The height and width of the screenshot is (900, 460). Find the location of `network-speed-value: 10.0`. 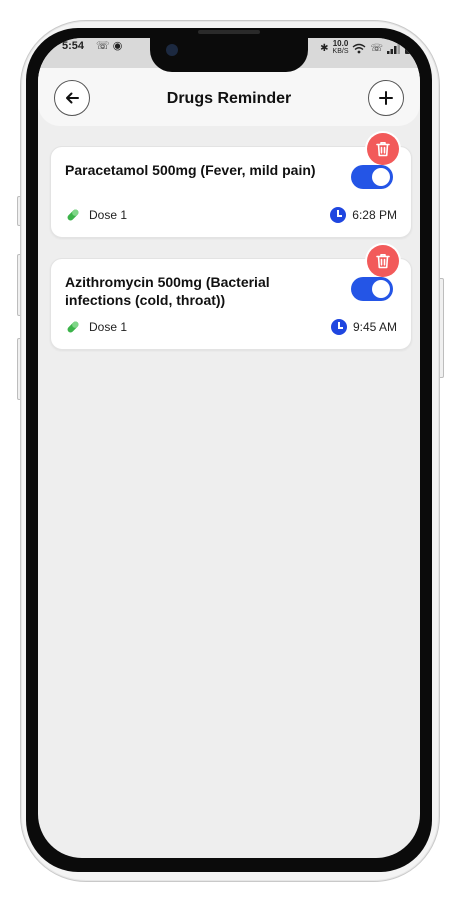

network-speed-value: 10.0 is located at coordinates (340, 43).